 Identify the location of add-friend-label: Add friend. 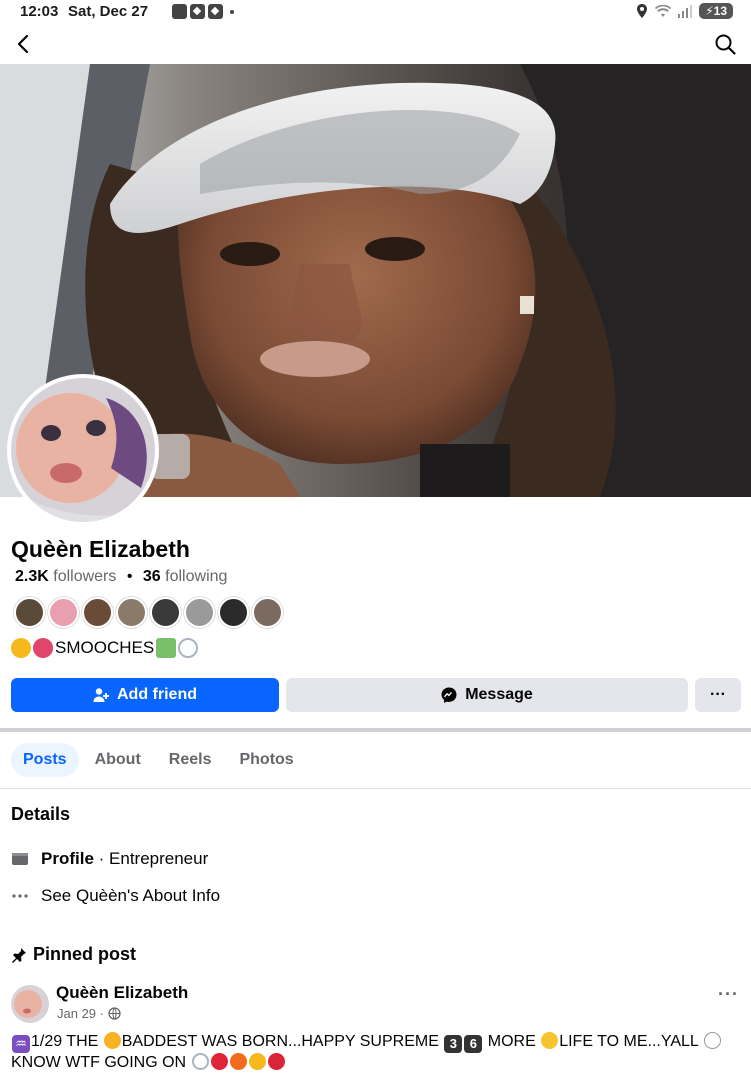
(157, 694).